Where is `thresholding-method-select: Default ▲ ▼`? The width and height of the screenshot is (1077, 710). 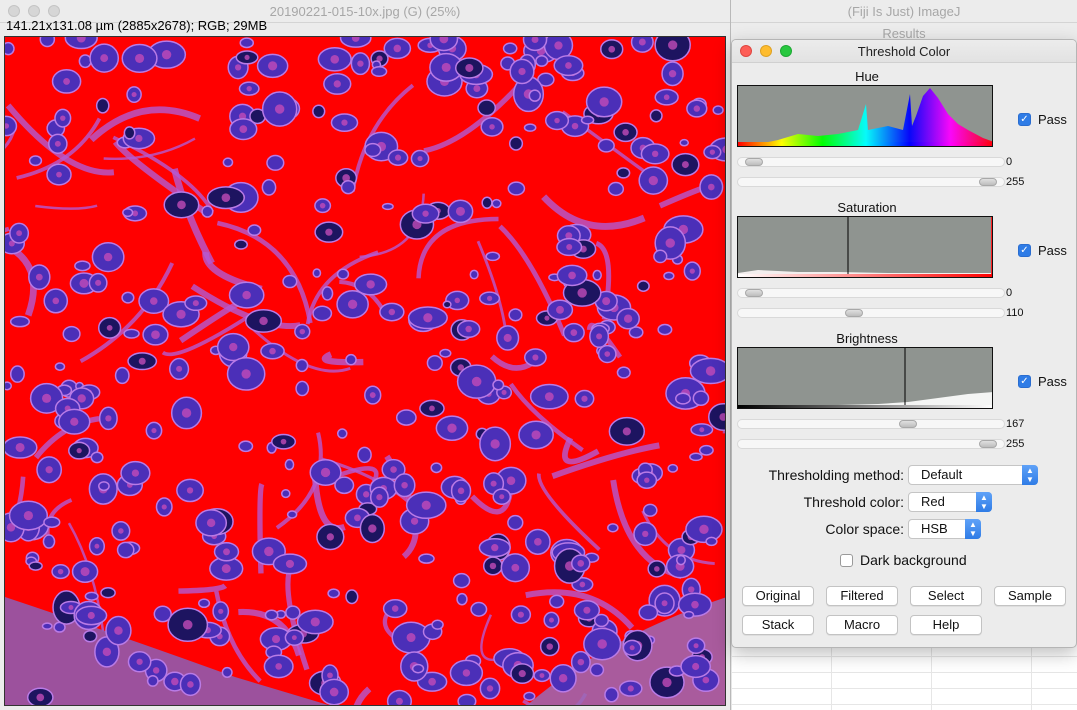 thresholding-method-select: Default ▲ ▼ is located at coordinates (973, 475).